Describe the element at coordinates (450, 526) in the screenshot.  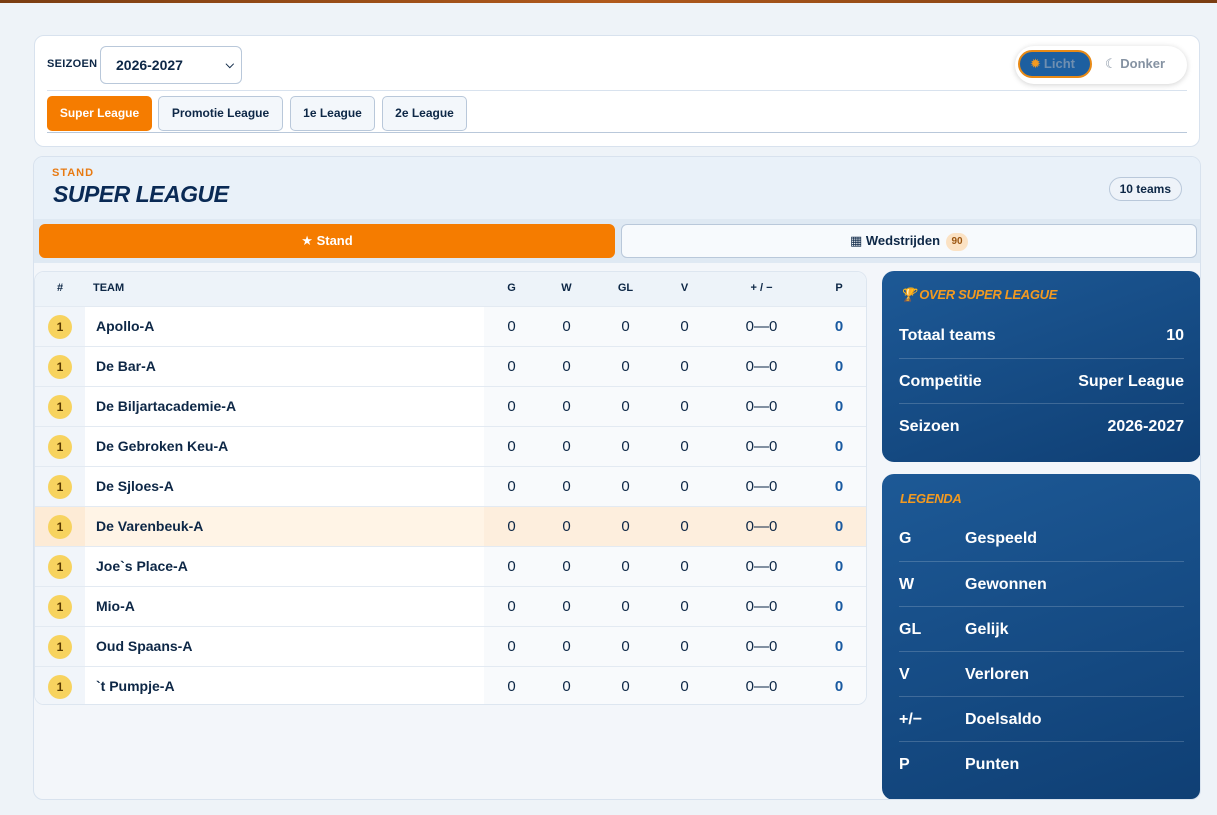
I see `table-row: 1 De Varenbeuk-A 0 0 0 0 0—0 0` at that location.